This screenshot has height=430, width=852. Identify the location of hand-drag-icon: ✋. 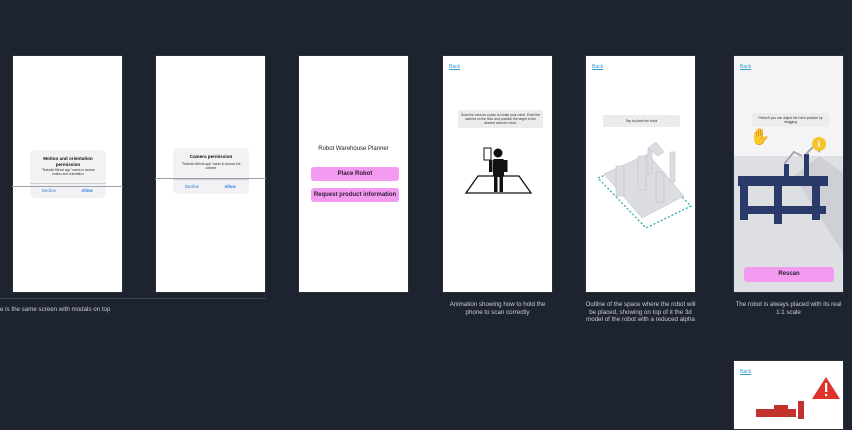
(760, 138).